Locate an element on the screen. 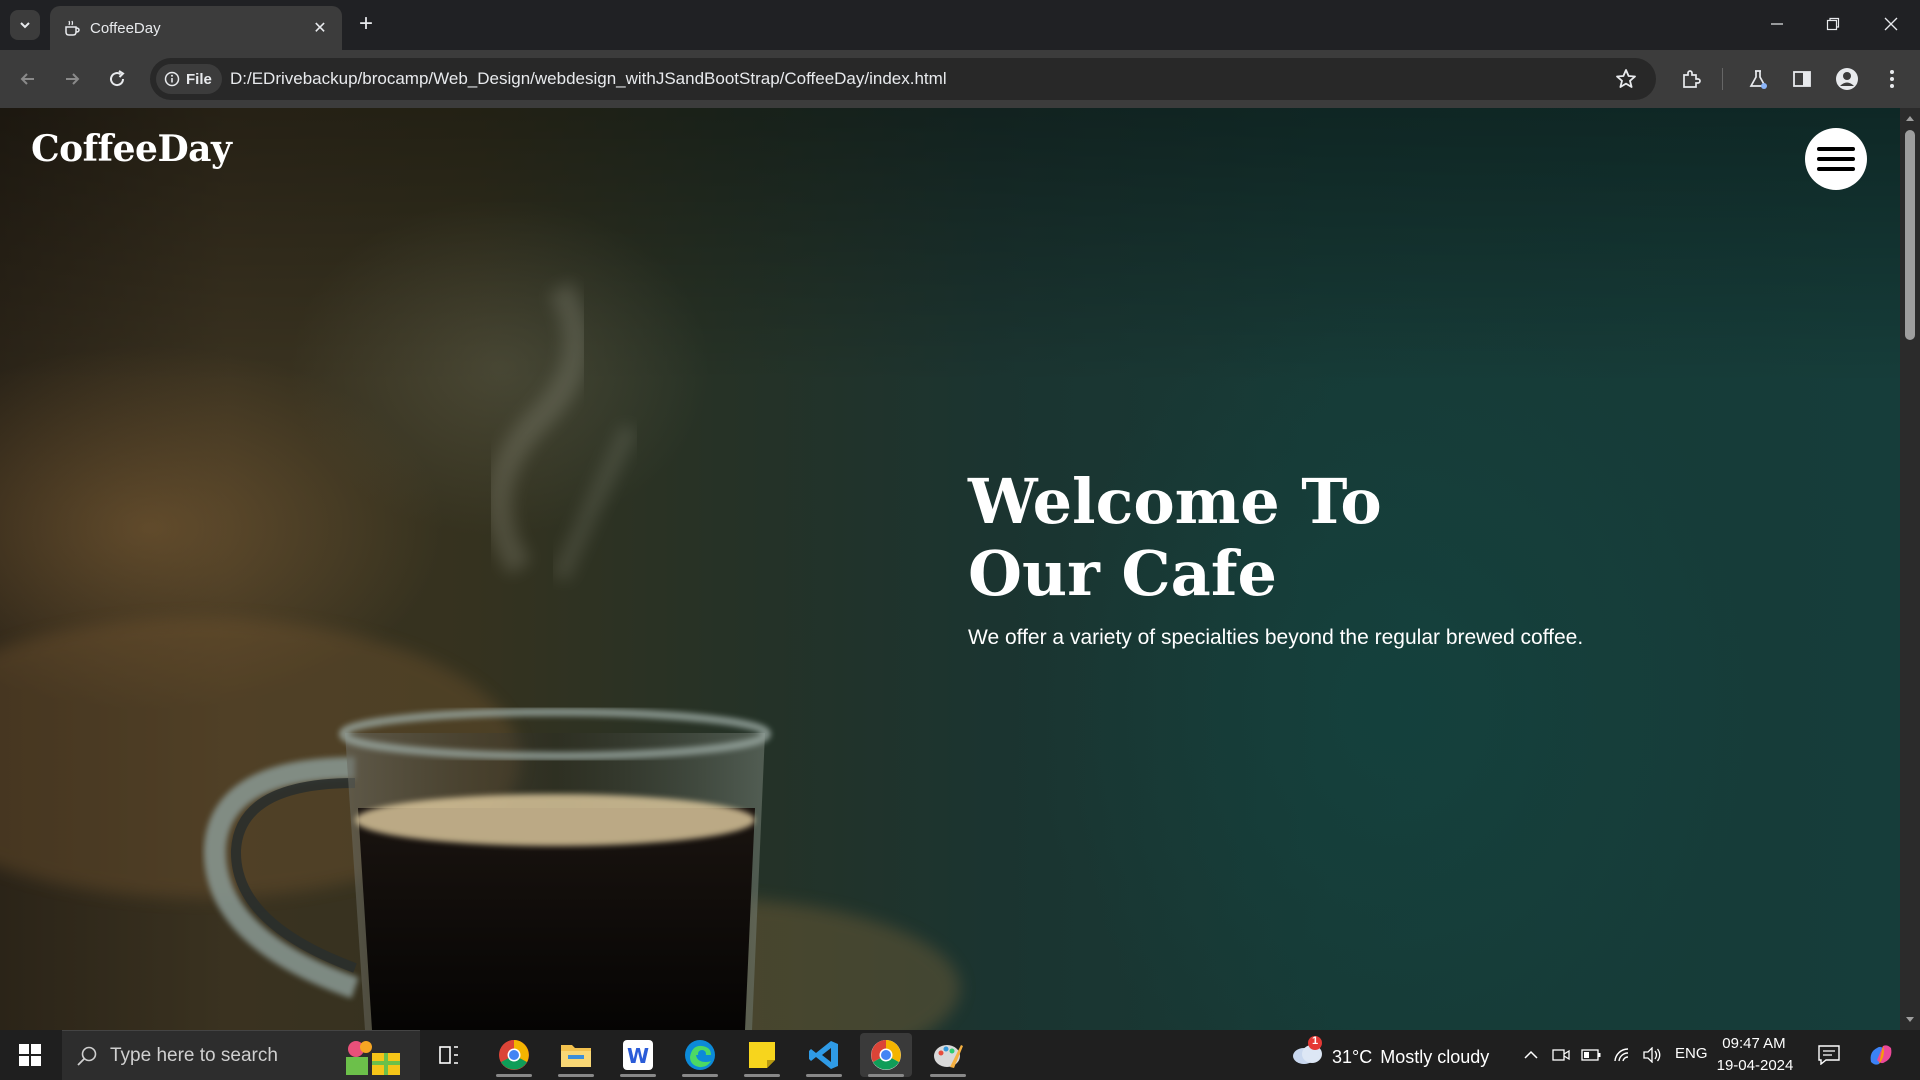 The width and height of the screenshot is (1920, 1080). new-tab-button: + is located at coordinates (366, 24).